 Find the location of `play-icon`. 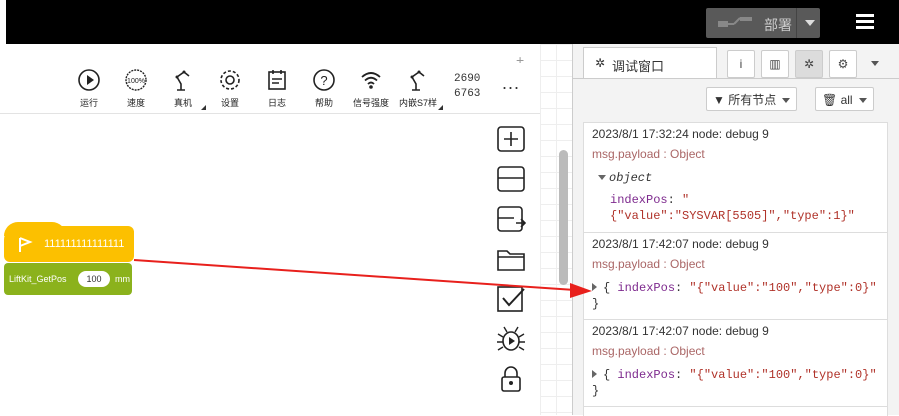

play-icon is located at coordinates (89, 80).